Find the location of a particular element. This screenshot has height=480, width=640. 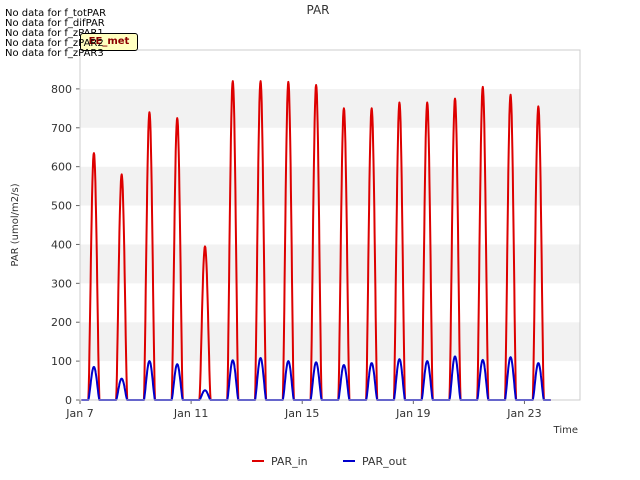

x-axis-label: Time is located at coordinates (565, 430).